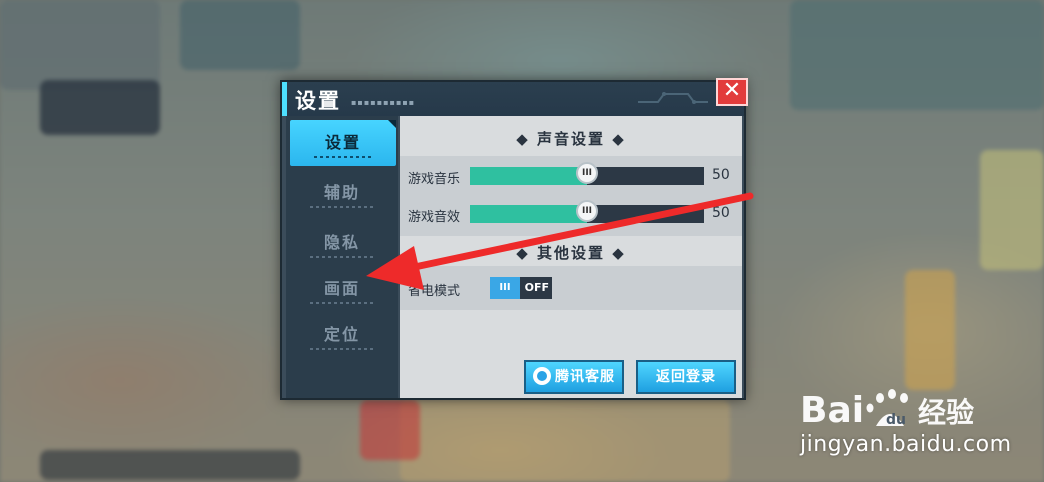 Image resolution: width=1044 pixels, height=482 pixels. Describe the element at coordinates (887, 410) in the screenshot. I see `baidu-jingyan-logo: Bai du 经验` at that location.